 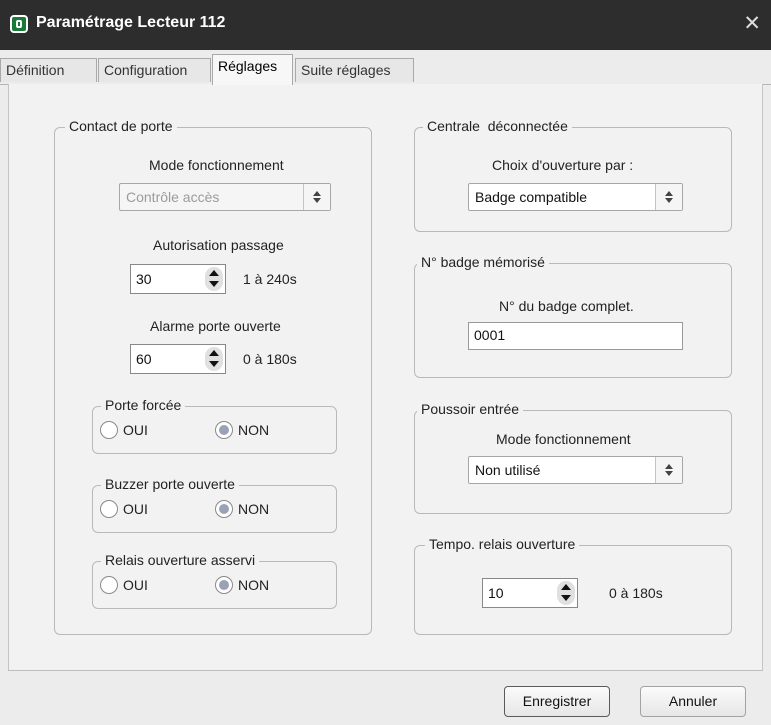 What do you see at coordinates (215, 326) in the screenshot?
I see `alarme-porte-ouverte-label: Alarme porte ouverte` at bounding box center [215, 326].